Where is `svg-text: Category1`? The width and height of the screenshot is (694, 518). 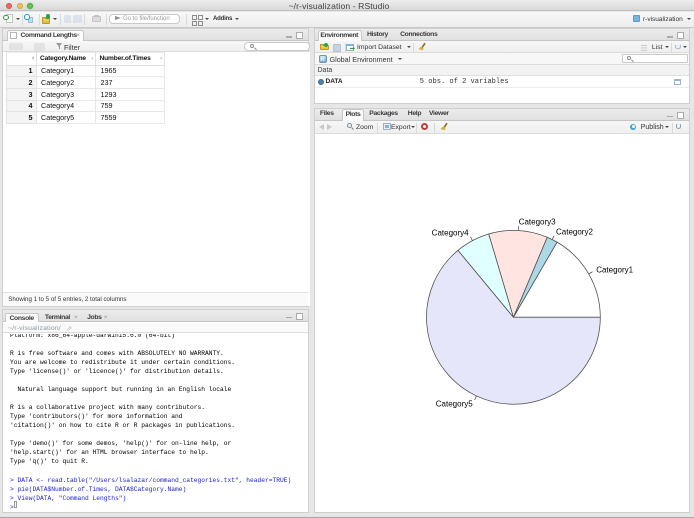
svg-text: Category1 is located at coordinates (614, 269).